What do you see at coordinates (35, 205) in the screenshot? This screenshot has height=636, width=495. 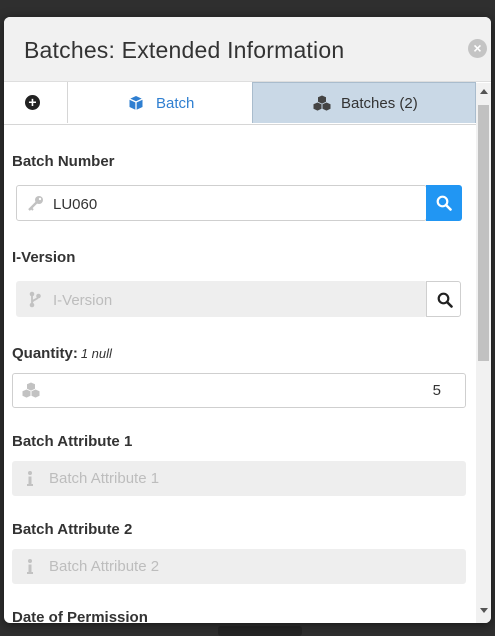 I see `key-icon` at bounding box center [35, 205].